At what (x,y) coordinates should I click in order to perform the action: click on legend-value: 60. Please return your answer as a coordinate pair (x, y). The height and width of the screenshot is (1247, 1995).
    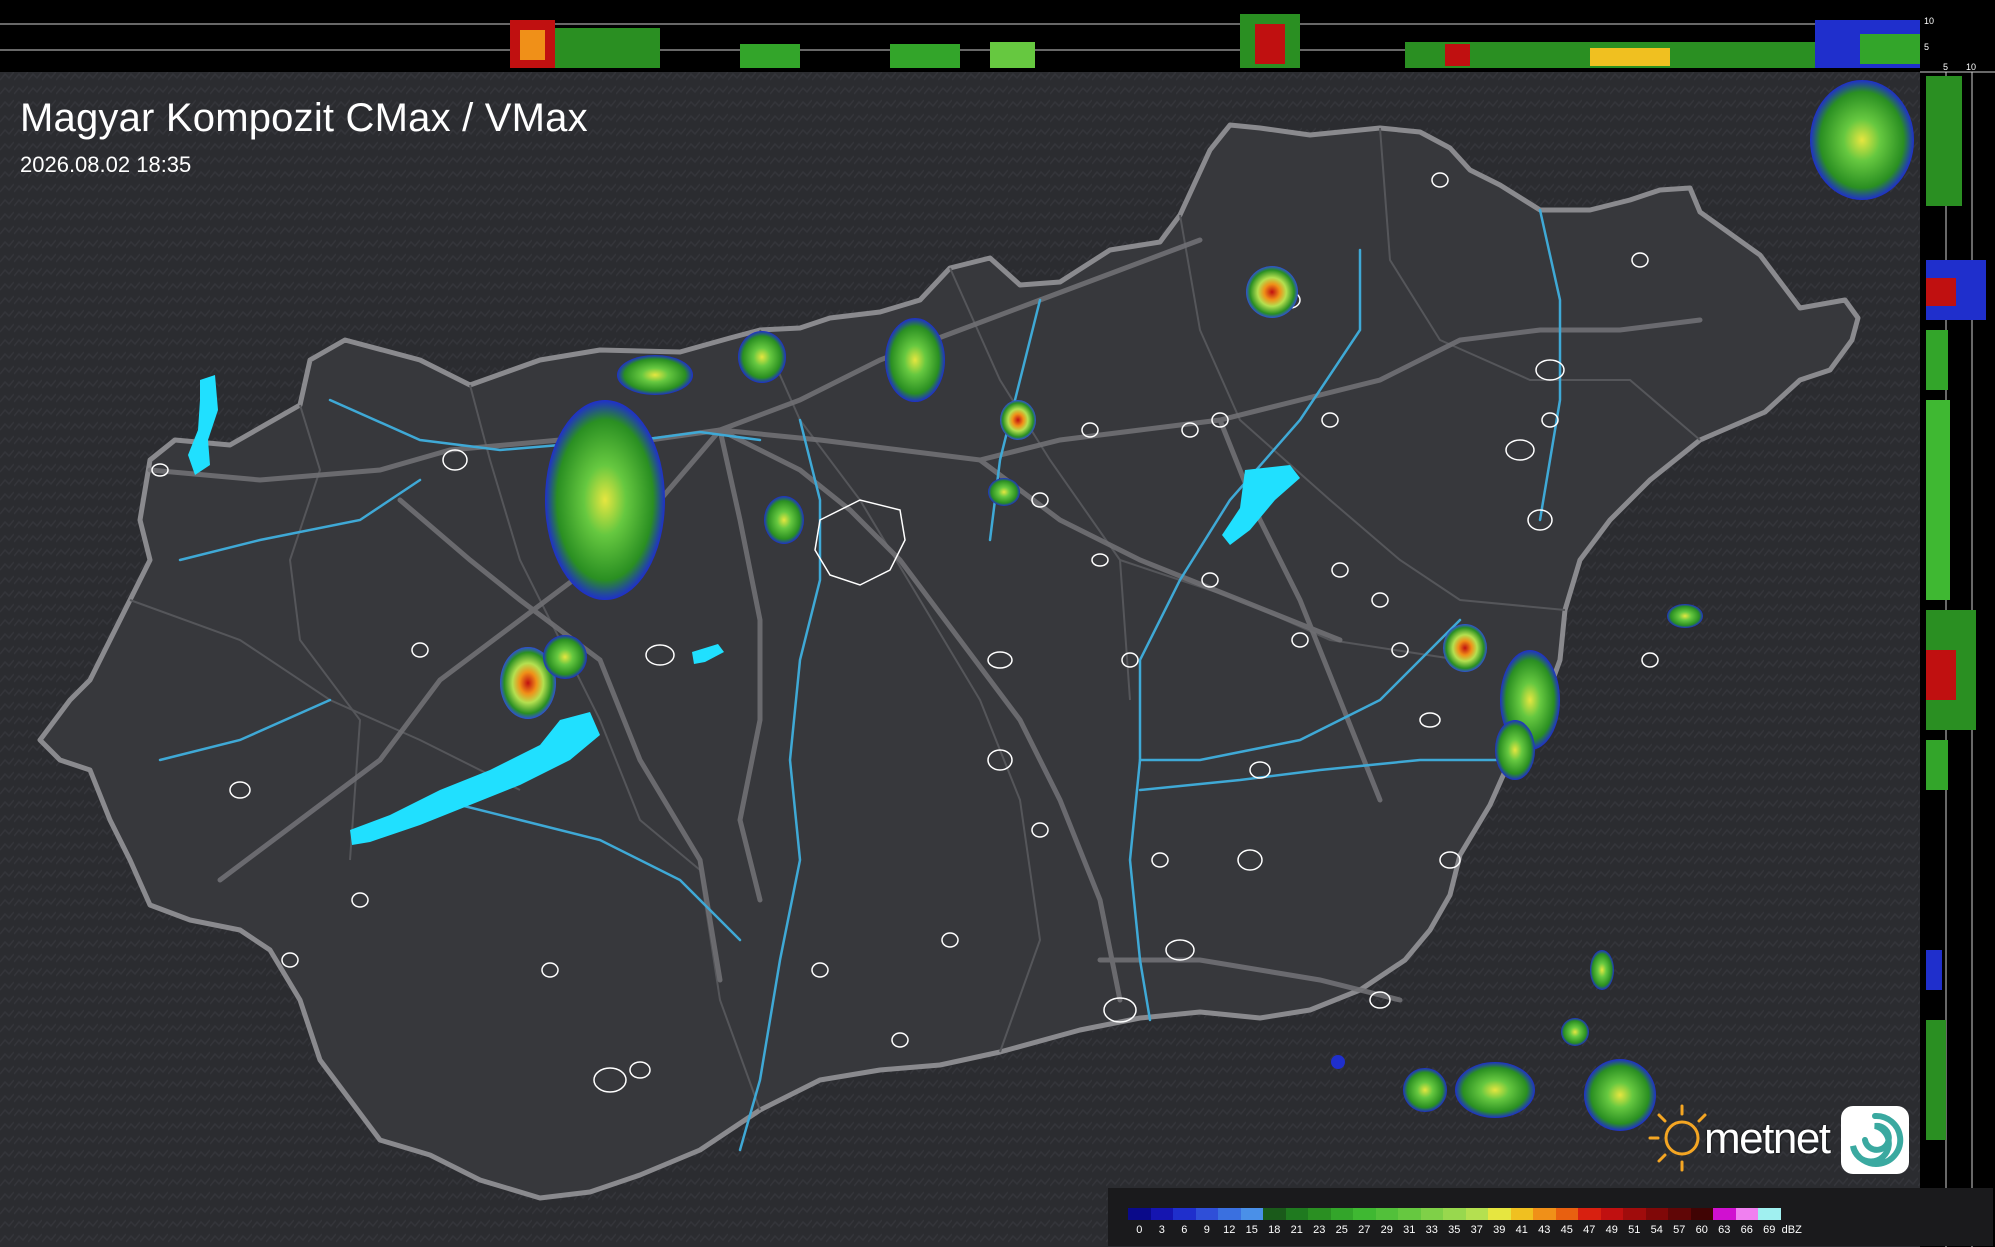
    Looking at the image, I should click on (1701, 1230).